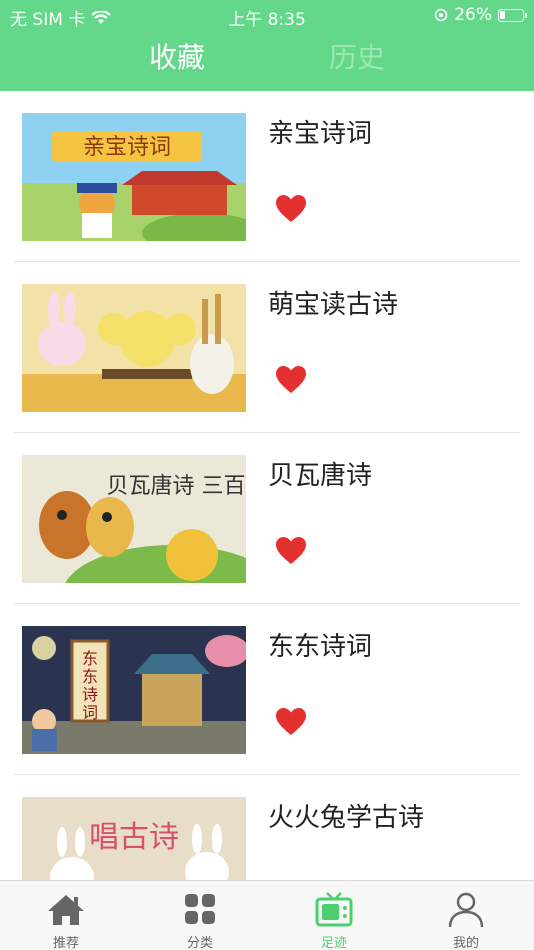 The width and height of the screenshot is (534, 950). What do you see at coordinates (200, 909) in the screenshot?
I see `grid-icon` at bounding box center [200, 909].